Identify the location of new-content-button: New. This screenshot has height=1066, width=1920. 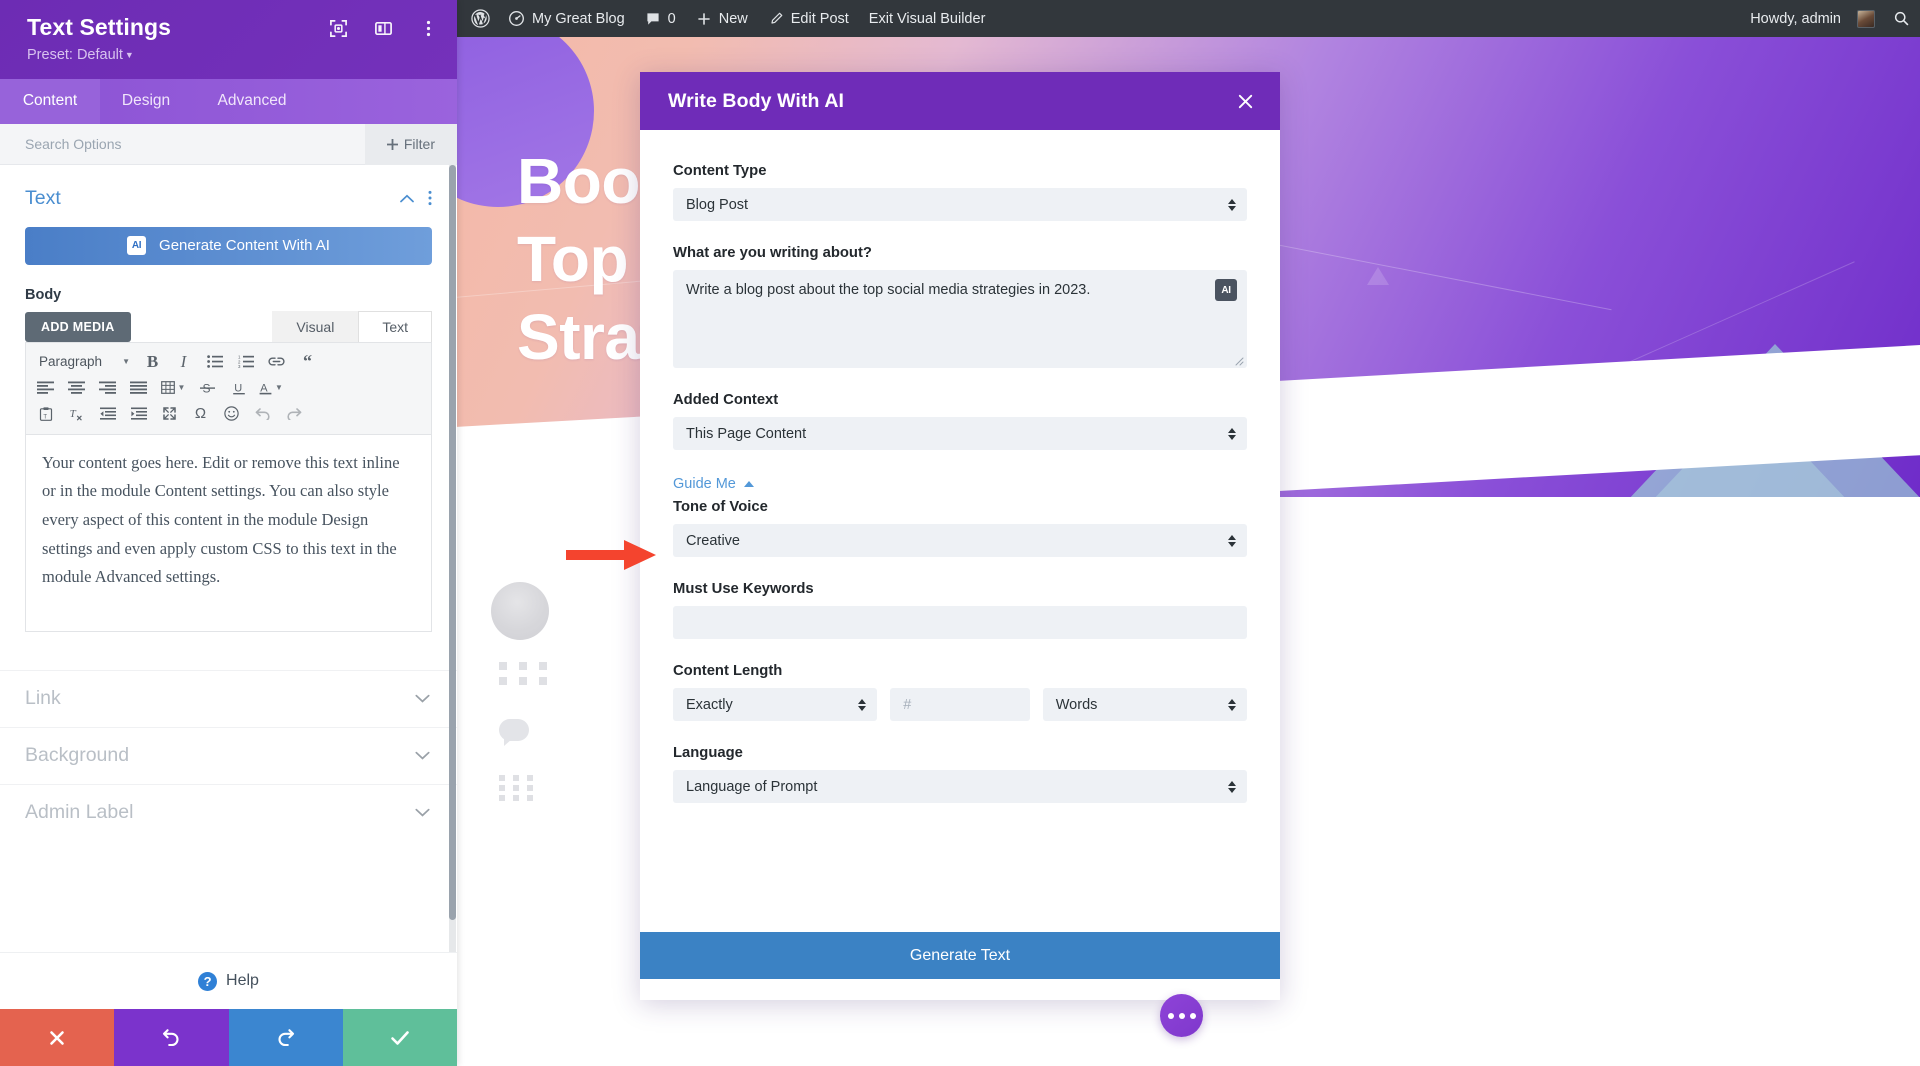
(722, 18).